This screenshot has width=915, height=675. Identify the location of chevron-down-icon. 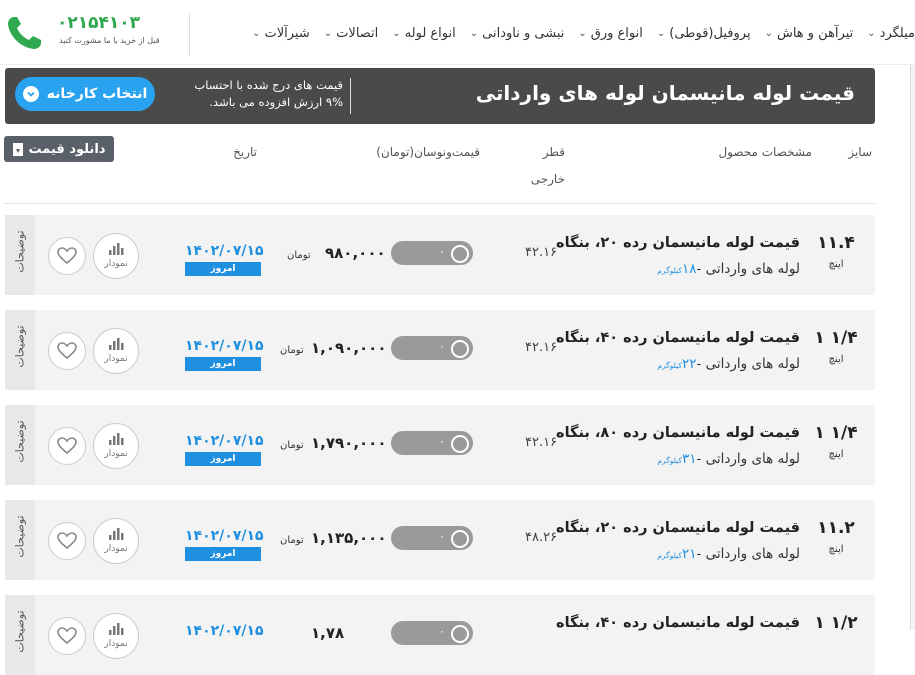
(30, 94).